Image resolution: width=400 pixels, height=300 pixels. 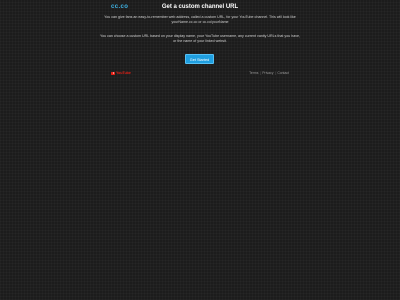 What do you see at coordinates (123, 73) in the screenshot?
I see `youtube-brand-text: YouTube` at bounding box center [123, 73].